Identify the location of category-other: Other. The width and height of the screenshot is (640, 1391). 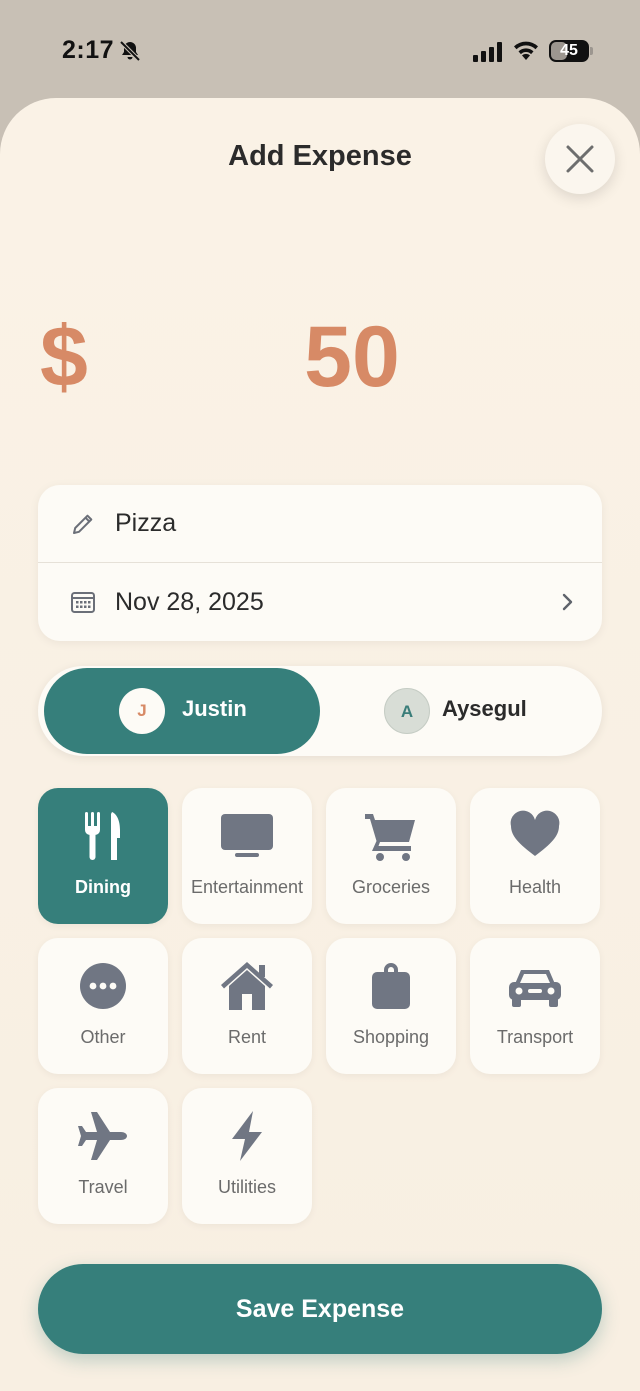
(103, 1006).